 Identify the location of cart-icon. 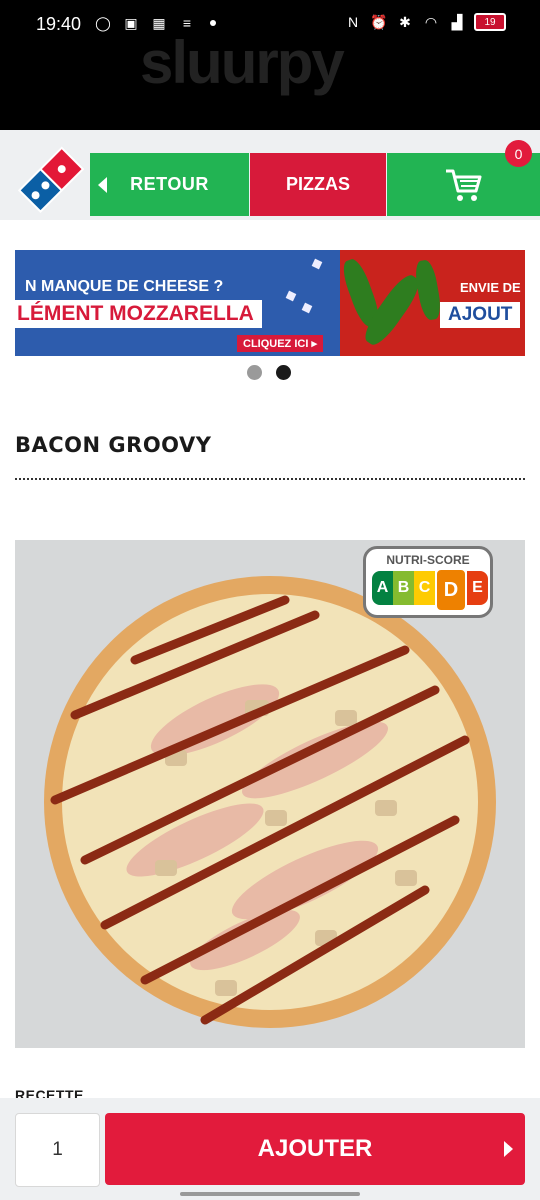
(463, 185).